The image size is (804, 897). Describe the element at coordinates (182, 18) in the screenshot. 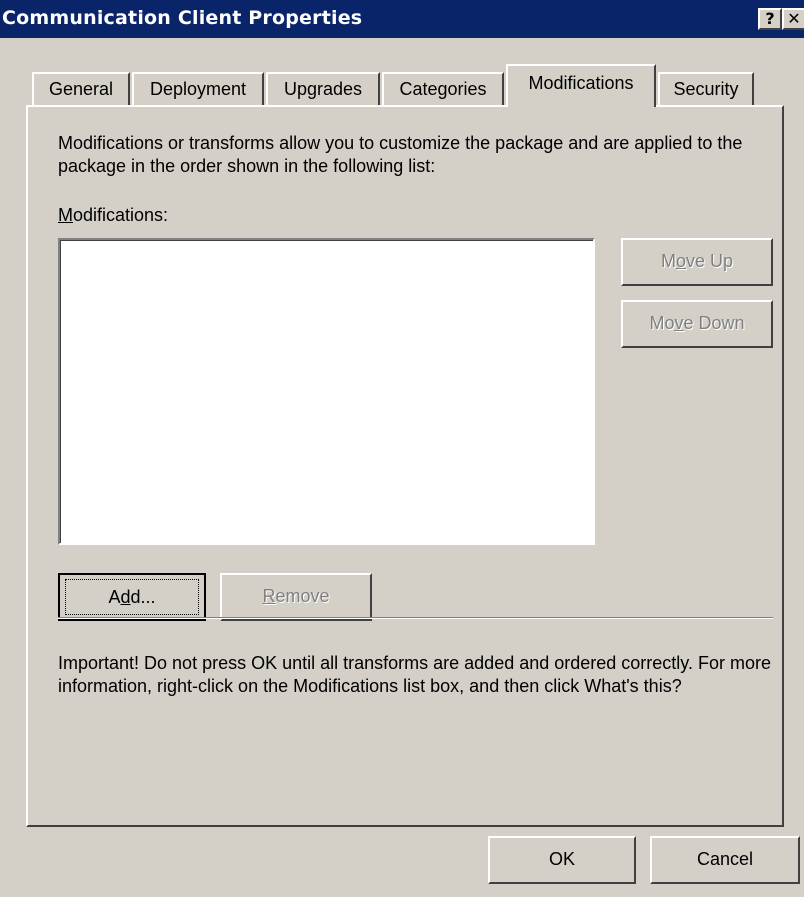

I see `window-title: Communication Client Properties` at that location.